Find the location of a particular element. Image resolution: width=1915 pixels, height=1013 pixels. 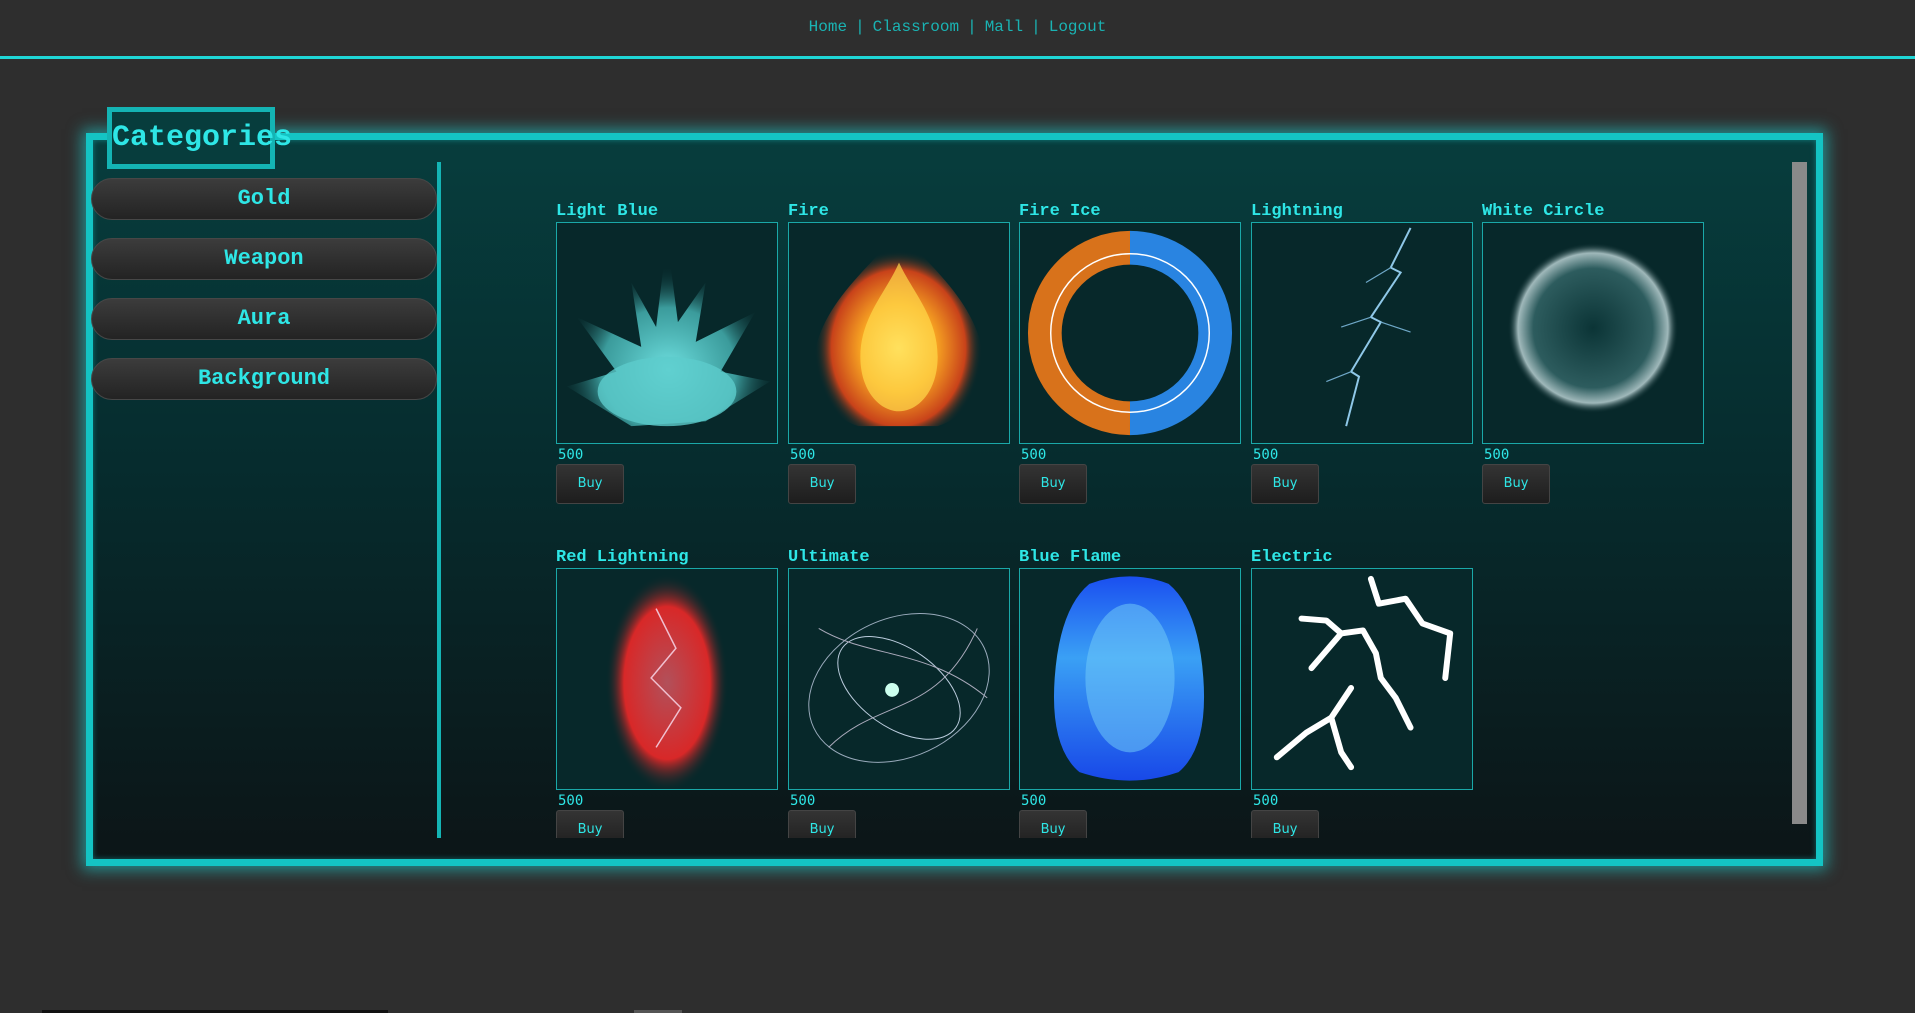

categories-title: Categories is located at coordinates (199, 138).